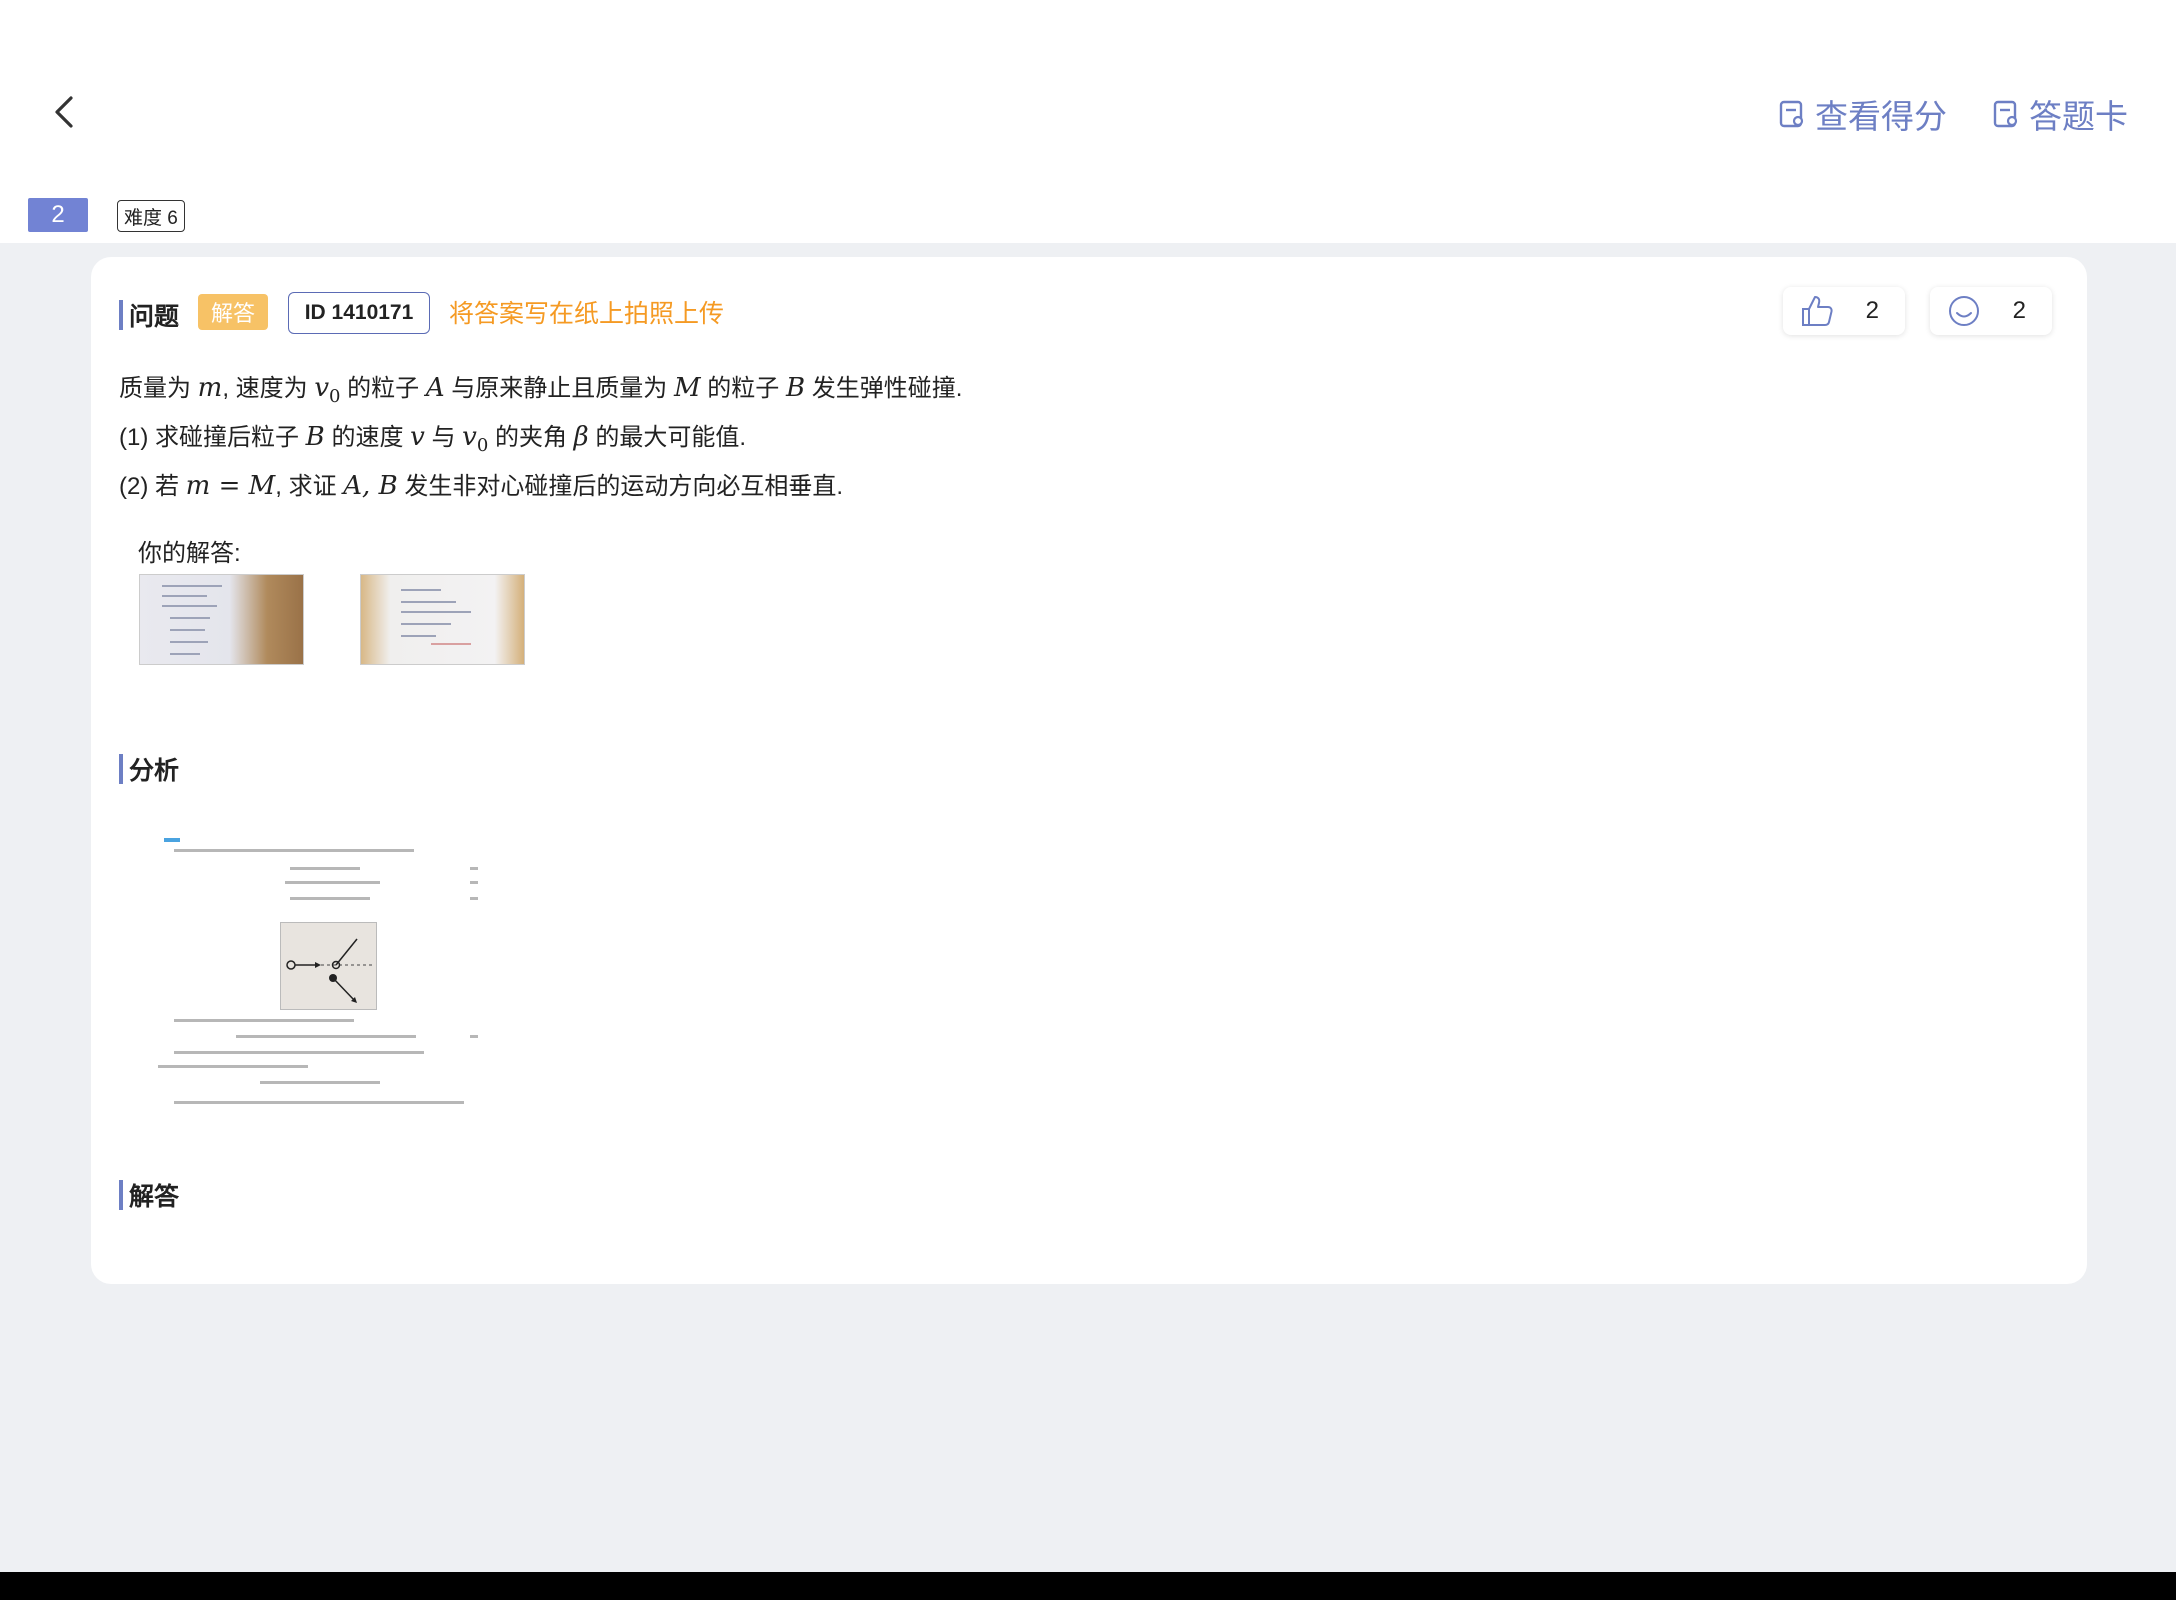  I want to click on math-v: v, so click(417, 437).